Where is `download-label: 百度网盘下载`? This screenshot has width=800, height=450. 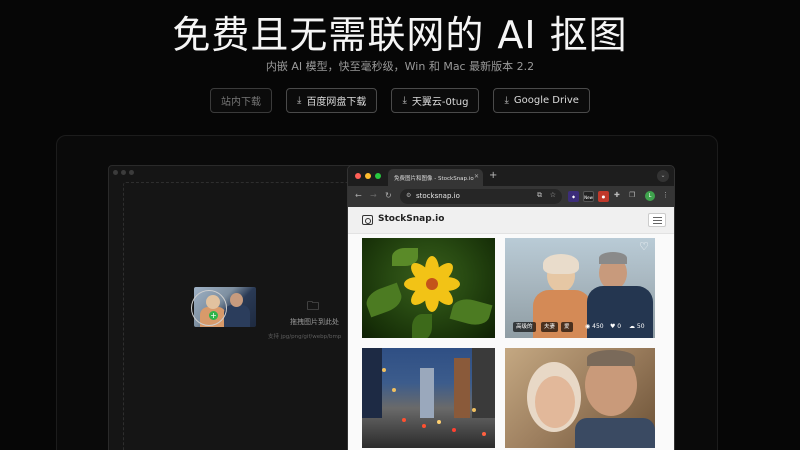 download-label: 百度网盘下载 is located at coordinates (336, 102).